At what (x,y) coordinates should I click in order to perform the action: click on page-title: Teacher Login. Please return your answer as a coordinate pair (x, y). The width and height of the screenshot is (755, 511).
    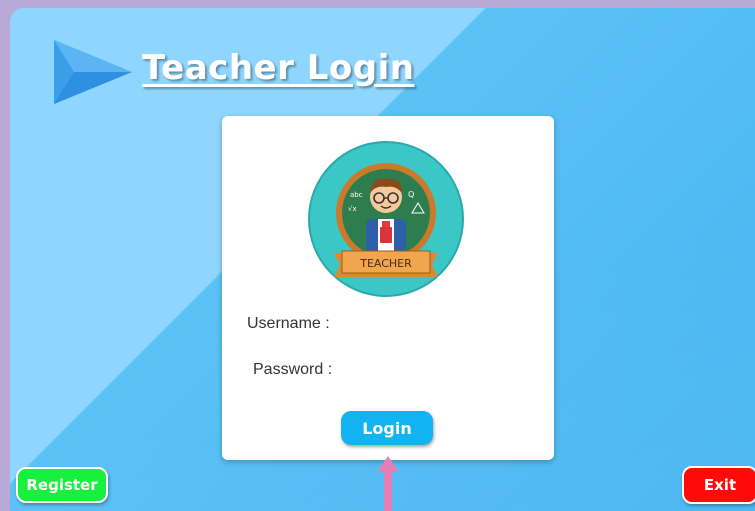
    Looking at the image, I should click on (278, 68).